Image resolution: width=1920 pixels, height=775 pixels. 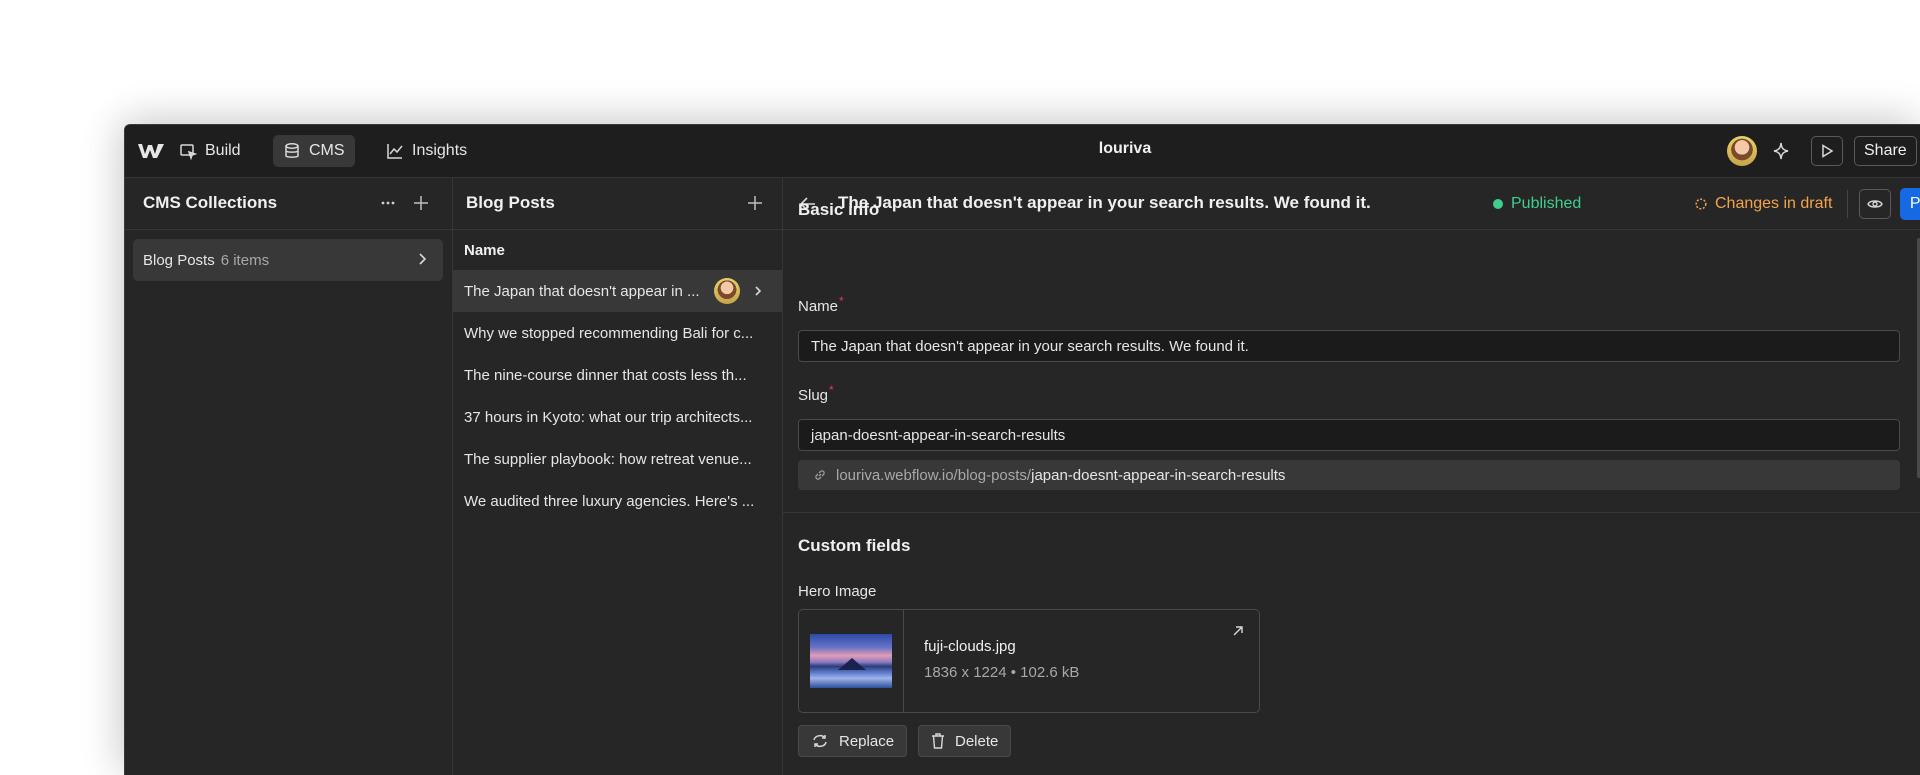 I want to click on published-dot-icon, so click(x=1498, y=204).